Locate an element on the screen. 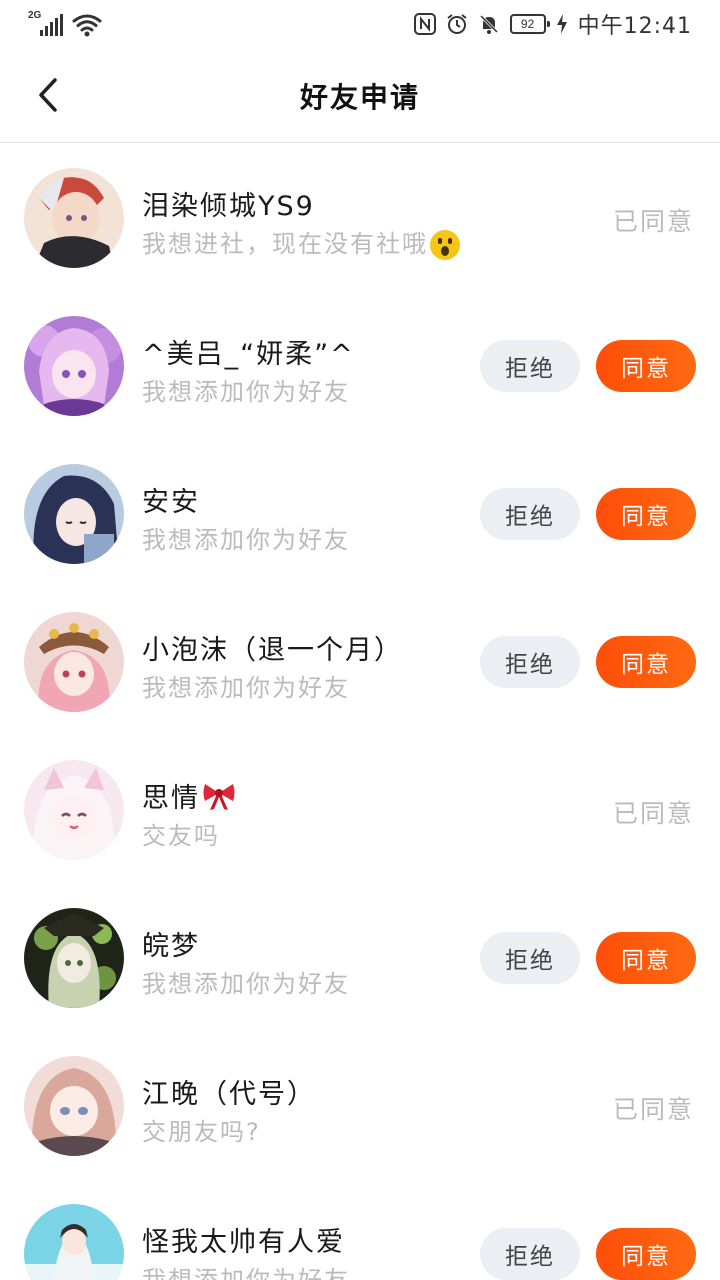 Image resolution: width=720 pixels, height=1280 pixels. charging-icon is located at coordinates (562, 24).